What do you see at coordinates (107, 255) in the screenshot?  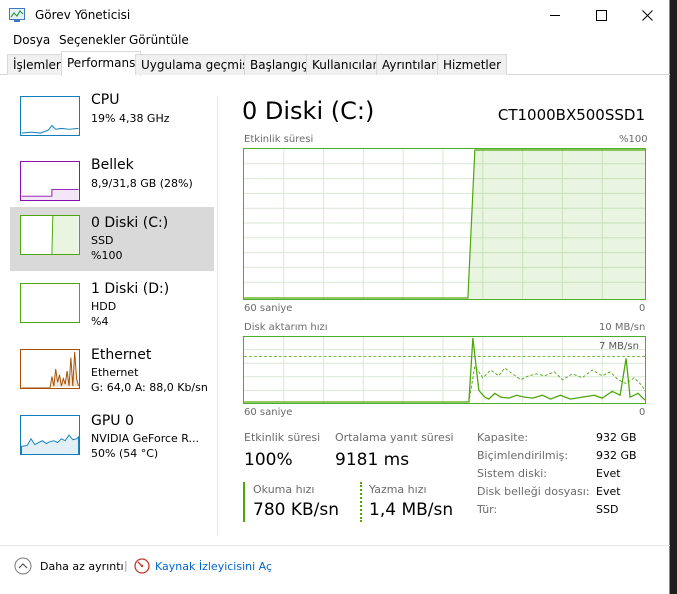 I see `sidebar-item-usage: %100` at bounding box center [107, 255].